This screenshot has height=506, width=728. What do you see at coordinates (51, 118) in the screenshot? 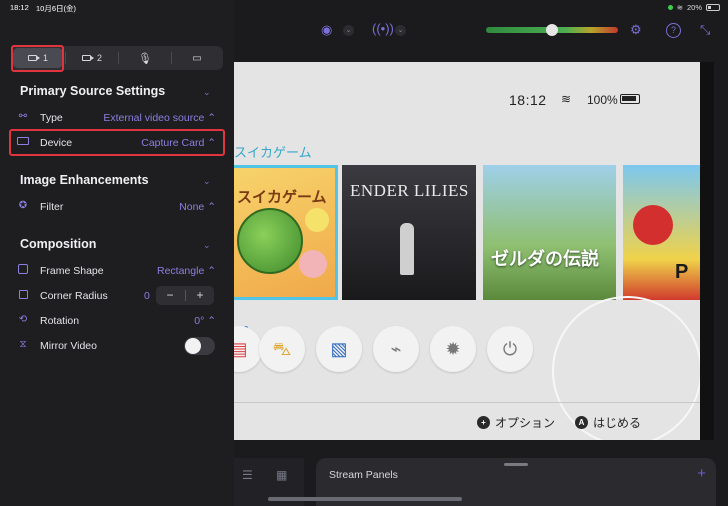
I see `row-label: Type` at bounding box center [51, 118].